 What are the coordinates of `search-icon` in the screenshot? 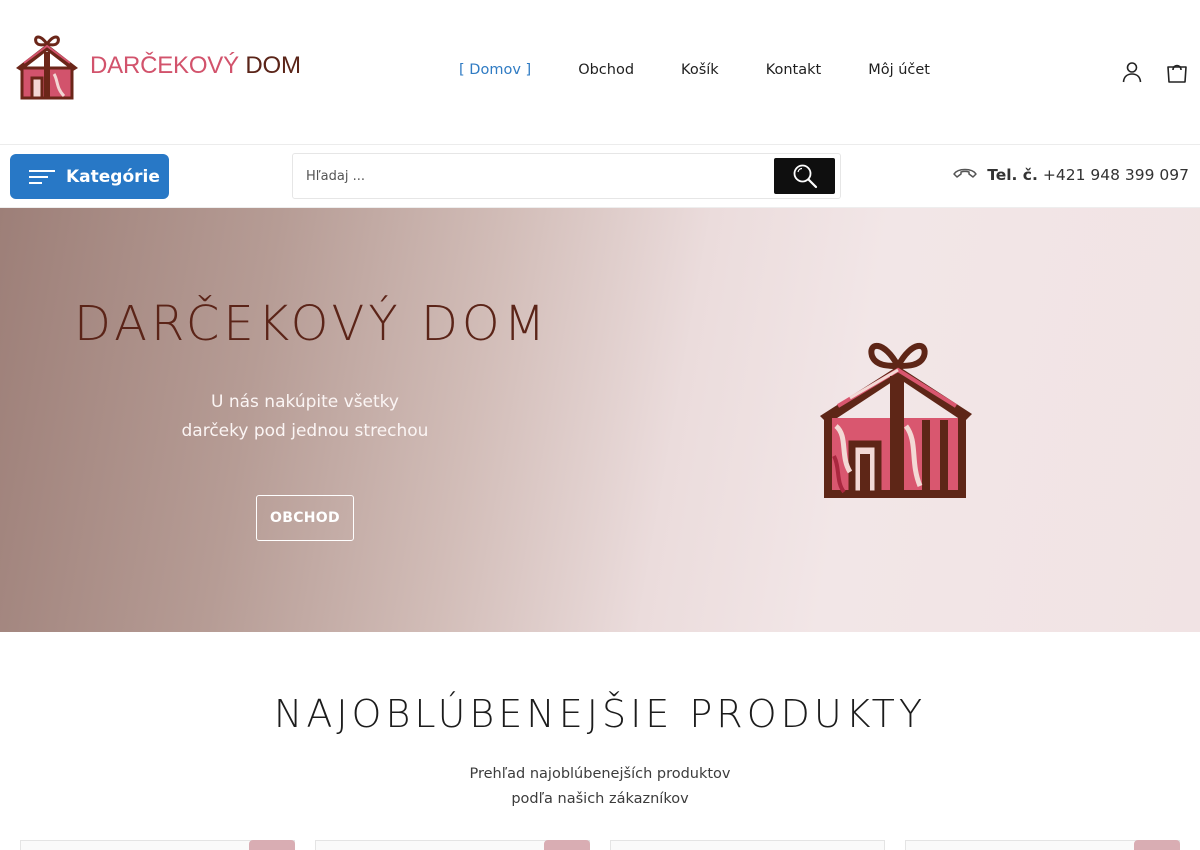 It's located at (805, 176).